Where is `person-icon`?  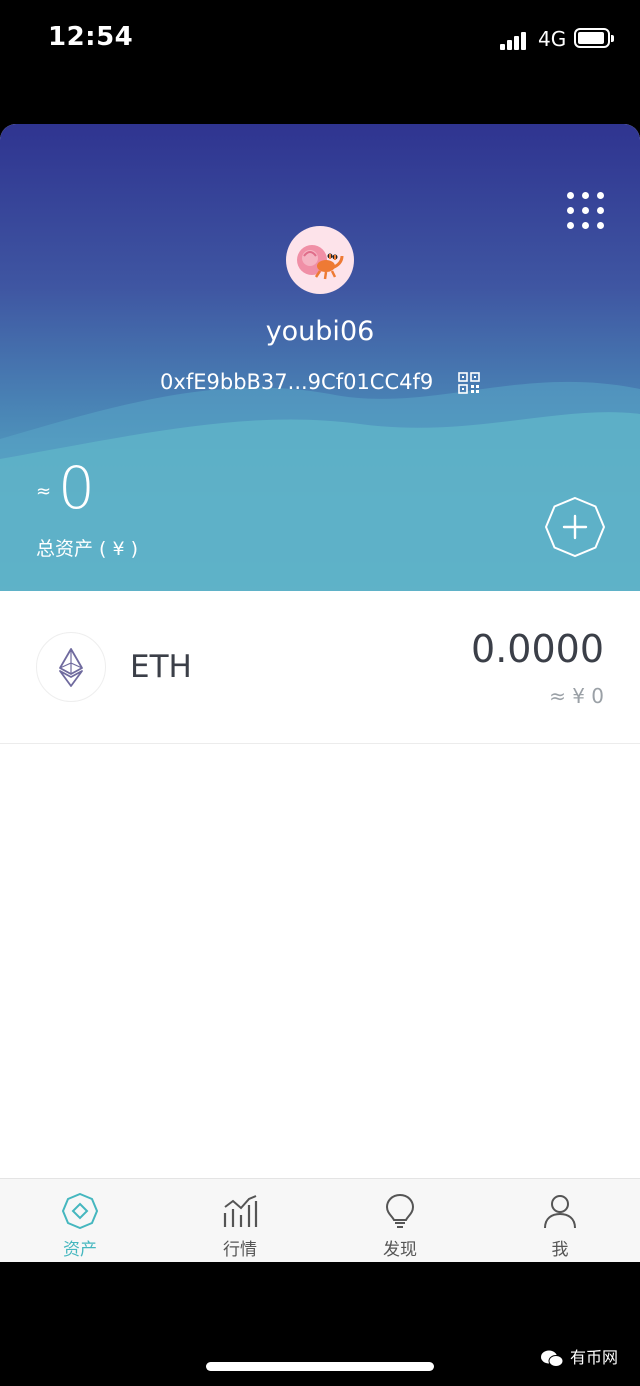
person-icon is located at coordinates (560, 1212).